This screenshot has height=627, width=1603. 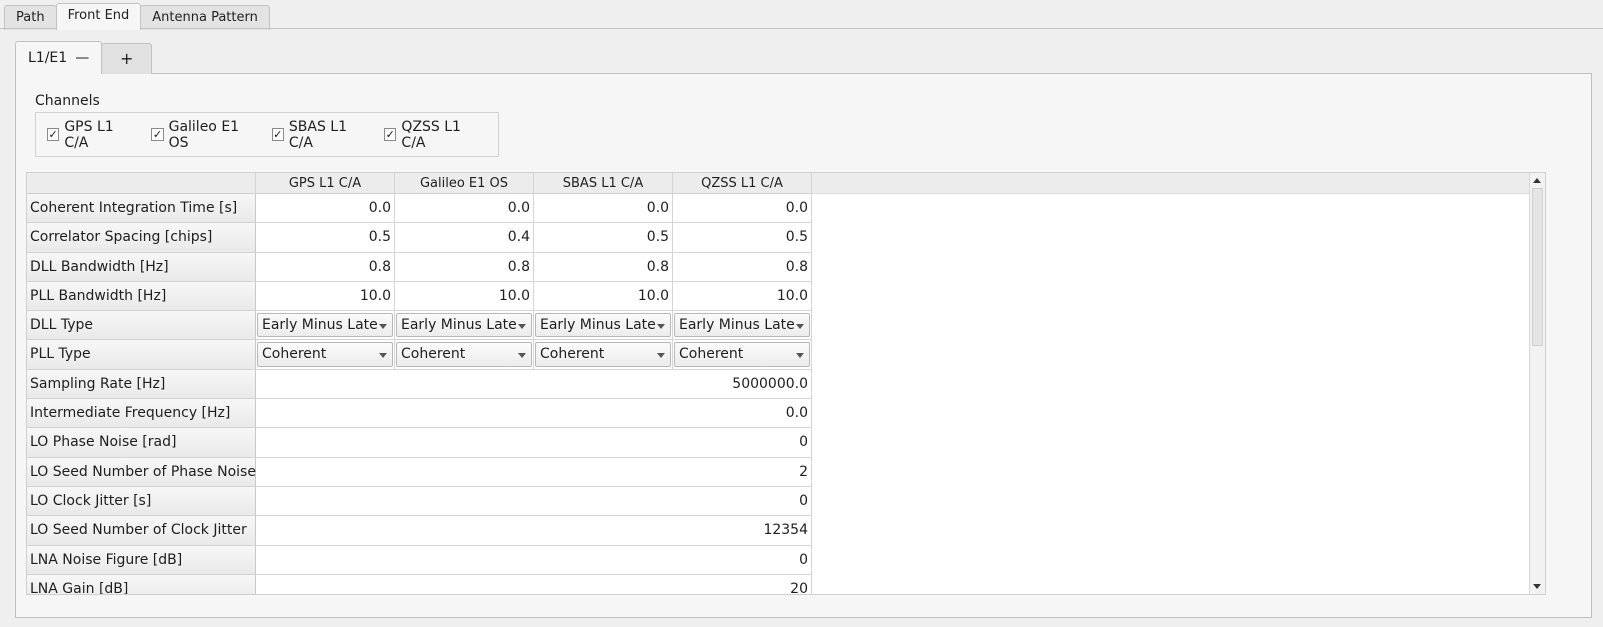 I want to click on vertical-scrollbar, so click(x=1537, y=383).